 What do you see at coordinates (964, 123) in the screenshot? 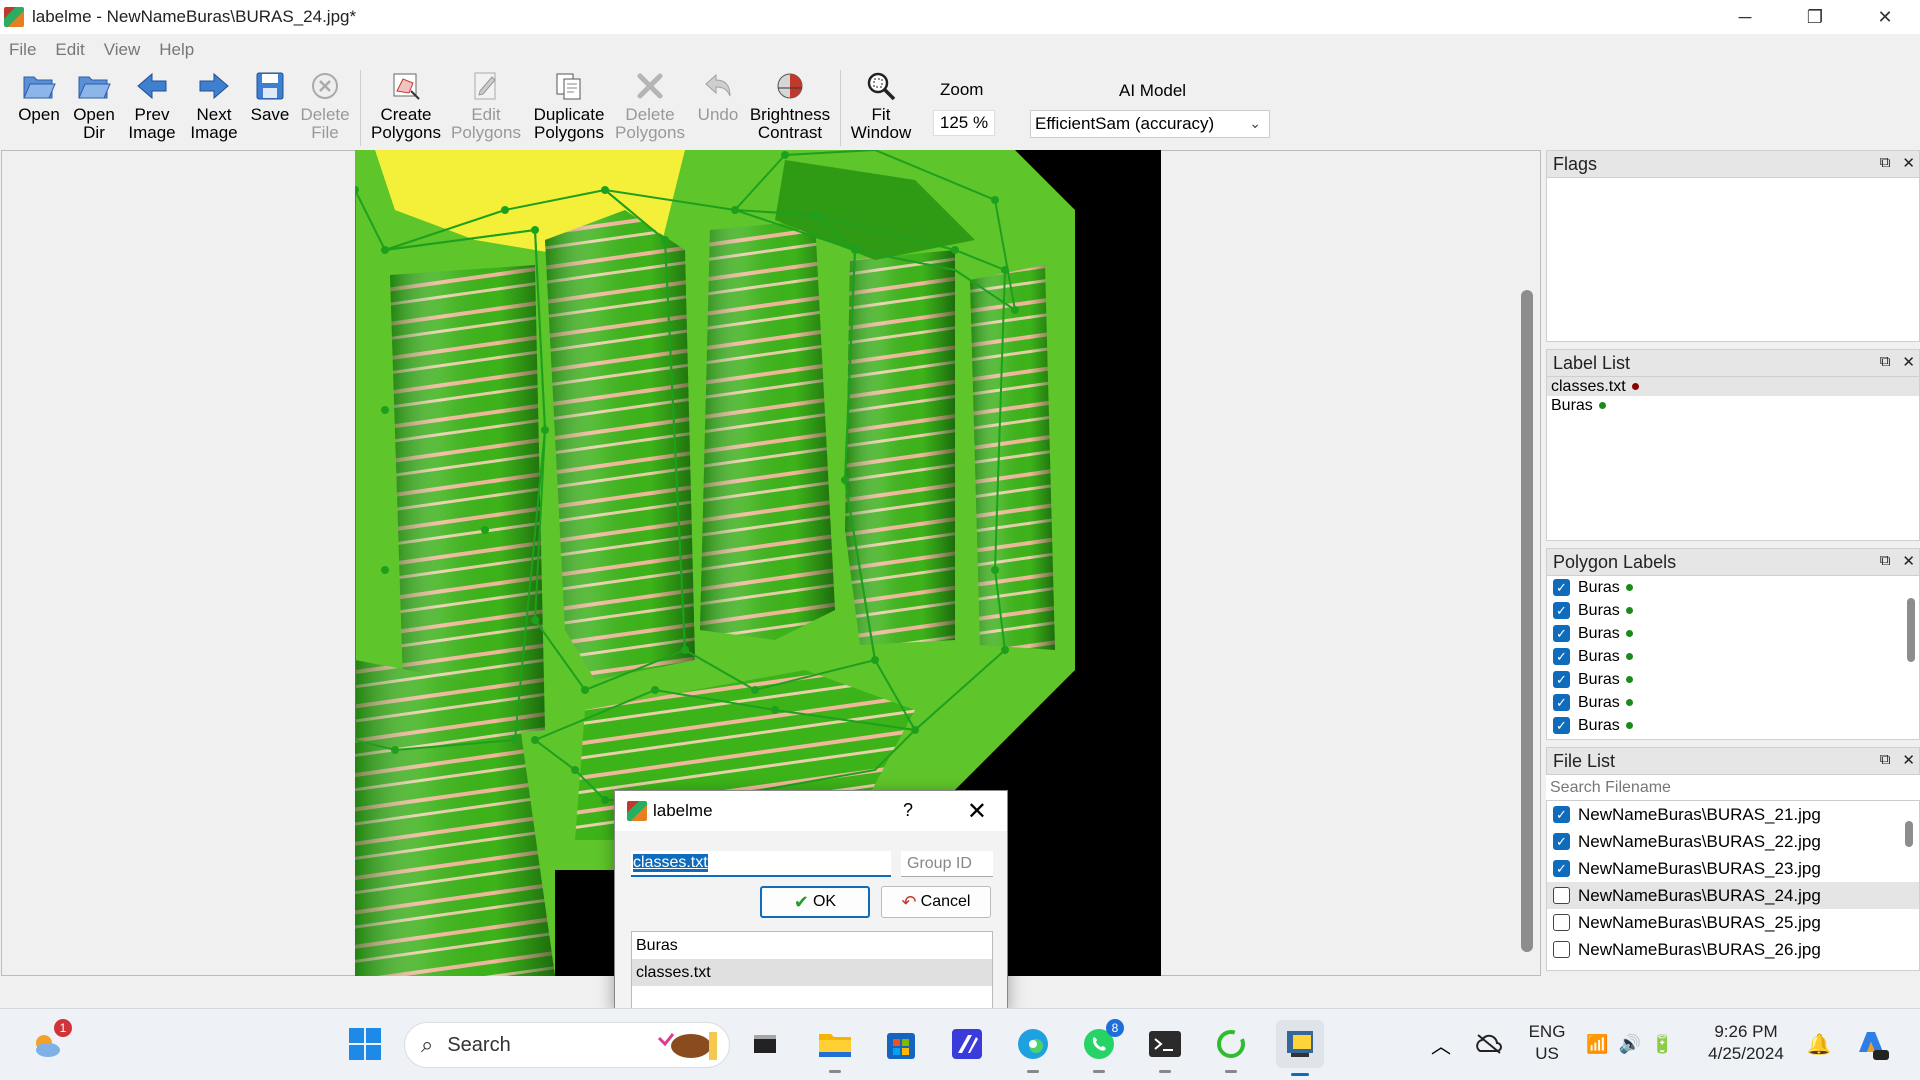
I see `zoom-spinbox: 125 %` at bounding box center [964, 123].